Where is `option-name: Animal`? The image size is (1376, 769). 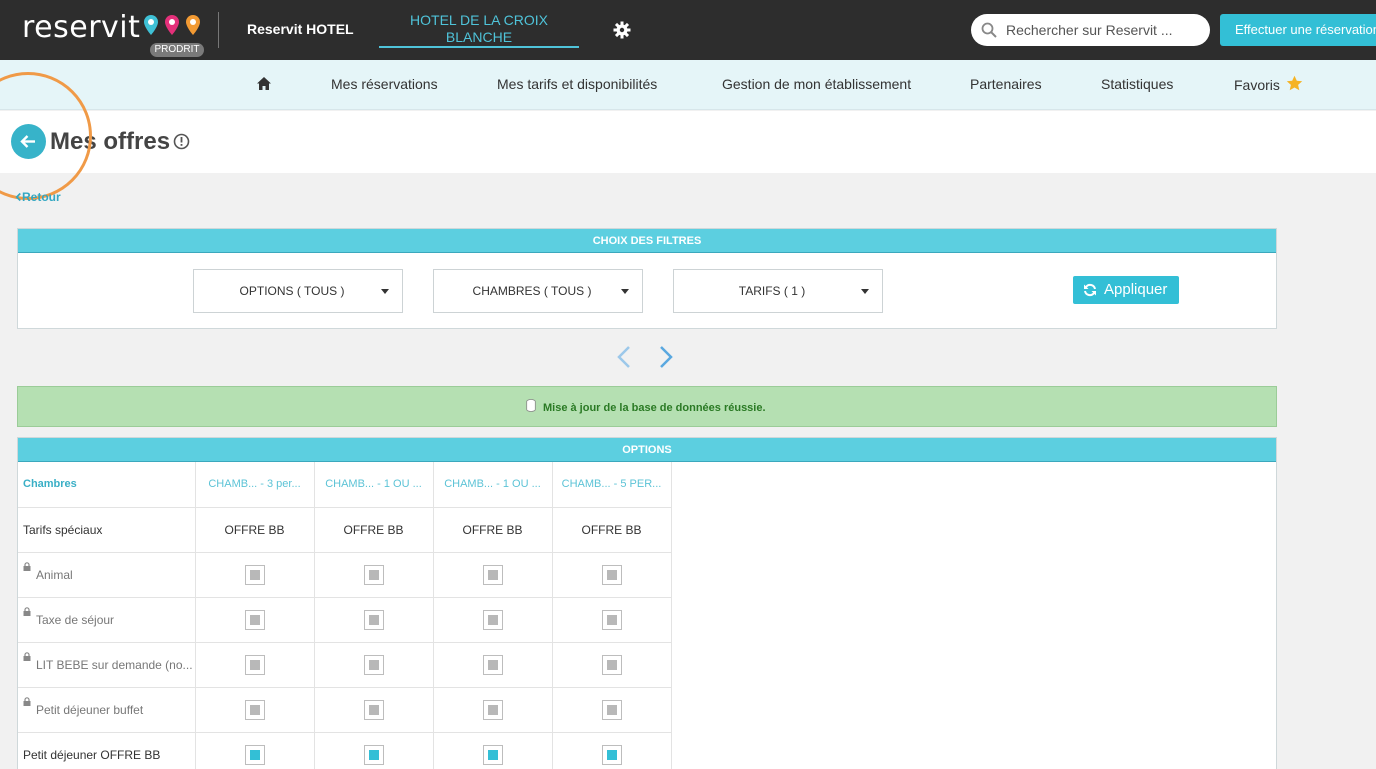
option-name: Animal is located at coordinates (54, 574).